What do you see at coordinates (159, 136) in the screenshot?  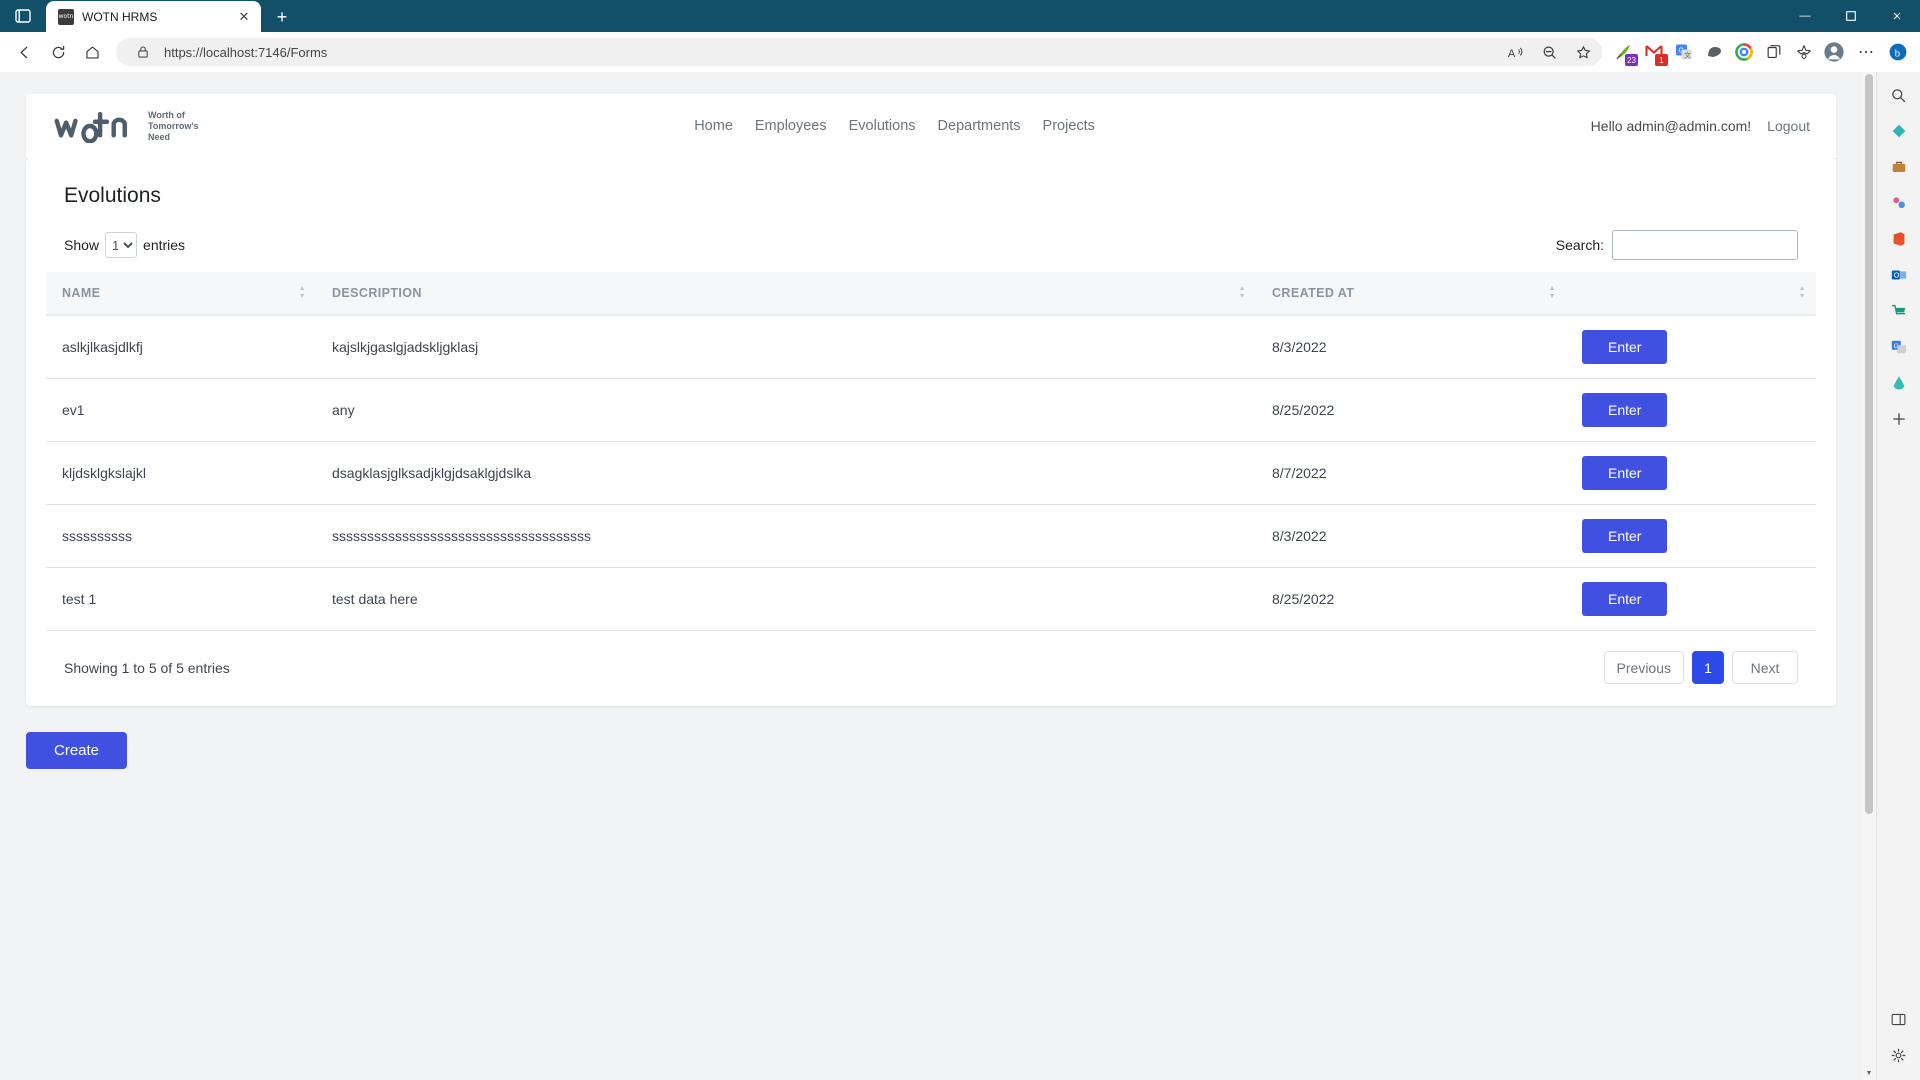 I see `brand-tagline-line3: Need` at bounding box center [159, 136].